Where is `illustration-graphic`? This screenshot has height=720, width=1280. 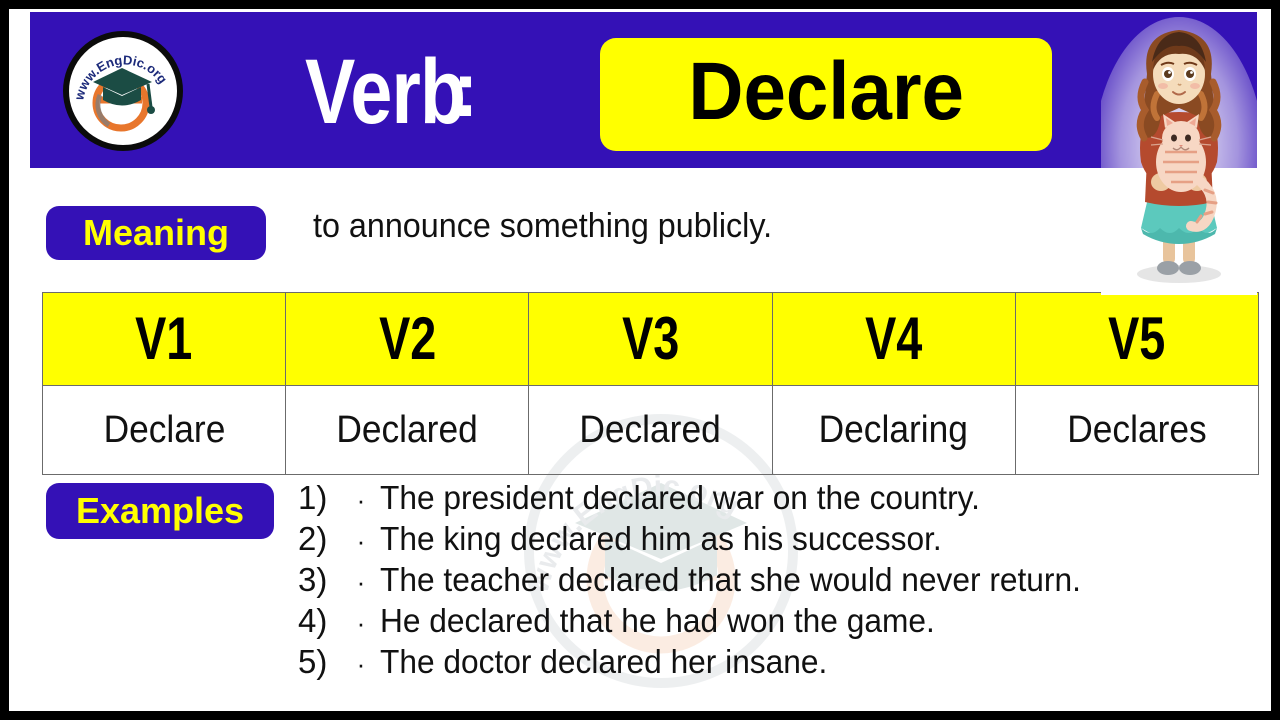 illustration-graphic is located at coordinates (1179, 153).